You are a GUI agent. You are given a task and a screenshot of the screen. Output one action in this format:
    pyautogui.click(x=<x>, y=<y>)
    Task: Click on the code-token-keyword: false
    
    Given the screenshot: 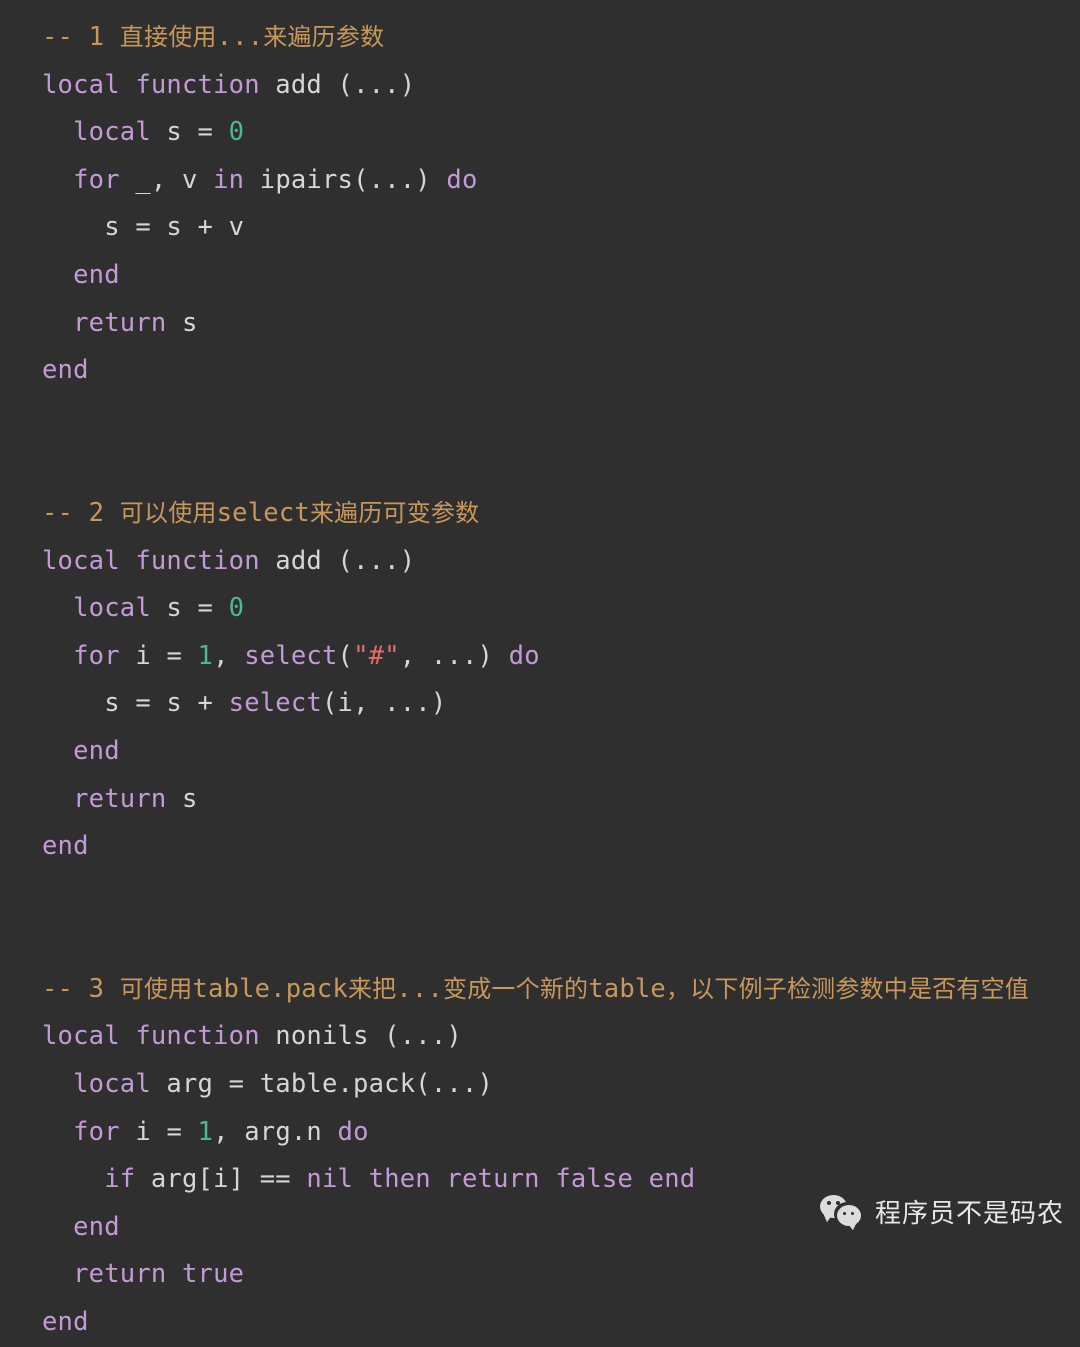 What is the action you would take?
    pyautogui.click(x=594, y=1179)
    